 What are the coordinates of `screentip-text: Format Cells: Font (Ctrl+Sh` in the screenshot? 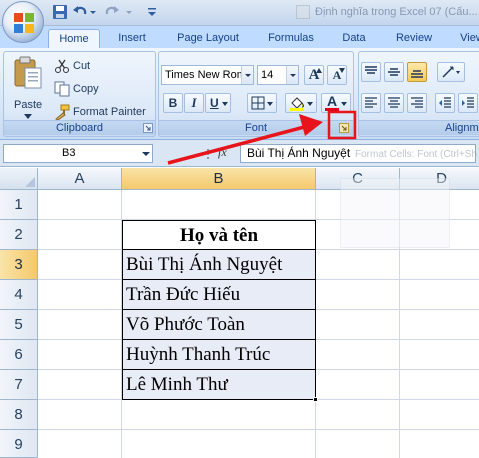 It's located at (416, 154).